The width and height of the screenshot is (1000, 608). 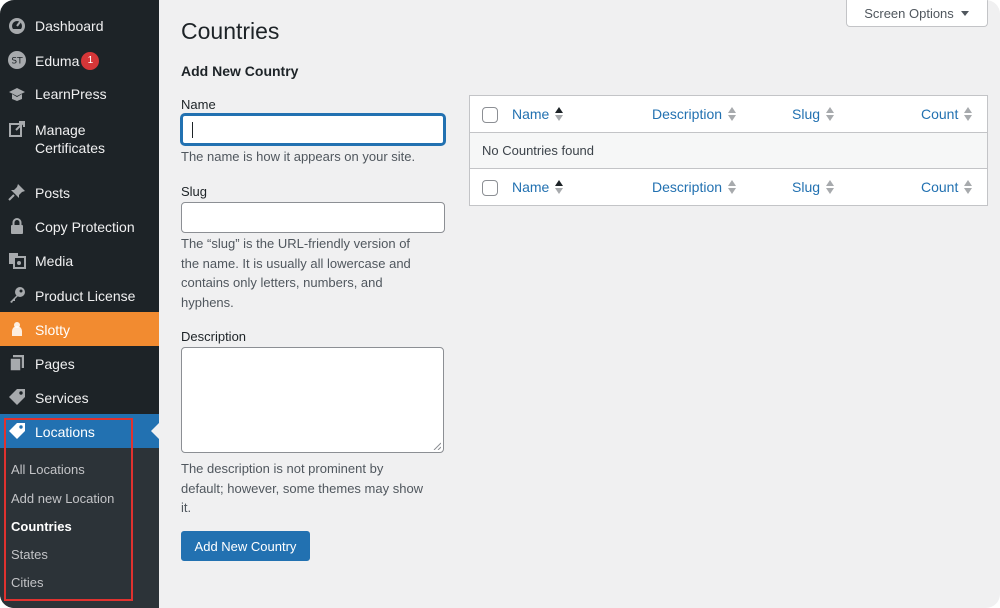 I want to click on pushpin-icon, so click(x=17, y=192).